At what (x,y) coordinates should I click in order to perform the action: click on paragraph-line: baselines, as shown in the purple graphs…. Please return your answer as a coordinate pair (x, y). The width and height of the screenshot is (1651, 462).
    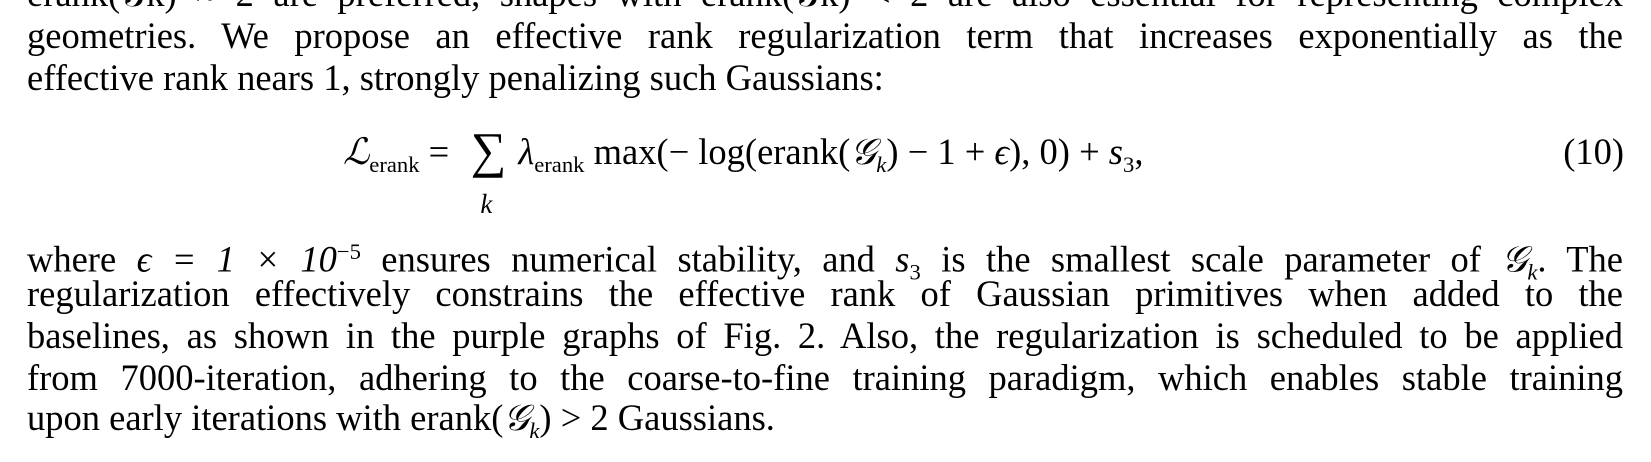
    Looking at the image, I should click on (825, 335).